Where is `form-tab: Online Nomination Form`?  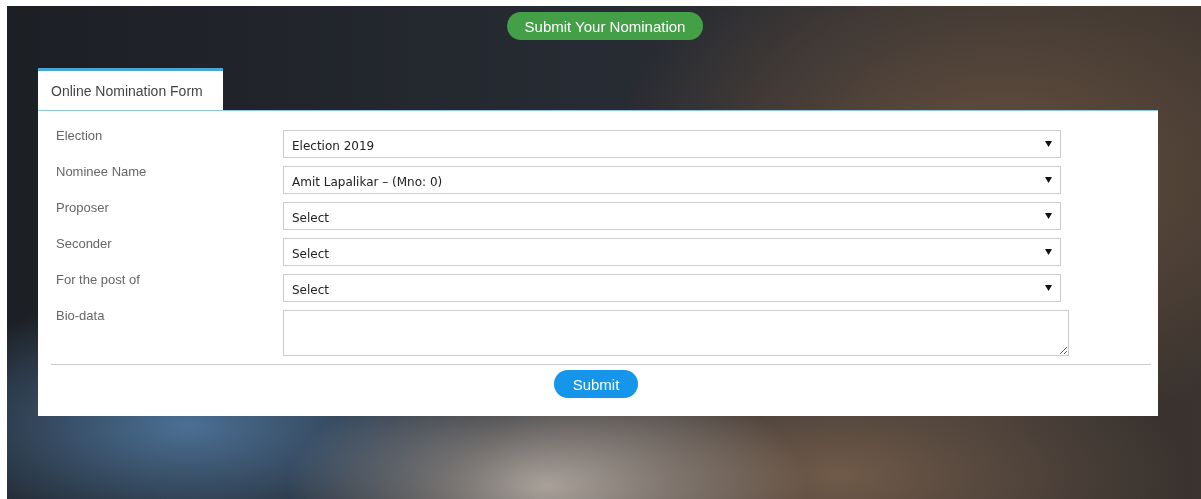 form-tab: Online Nomination Form is located at coordinates (130, 89).